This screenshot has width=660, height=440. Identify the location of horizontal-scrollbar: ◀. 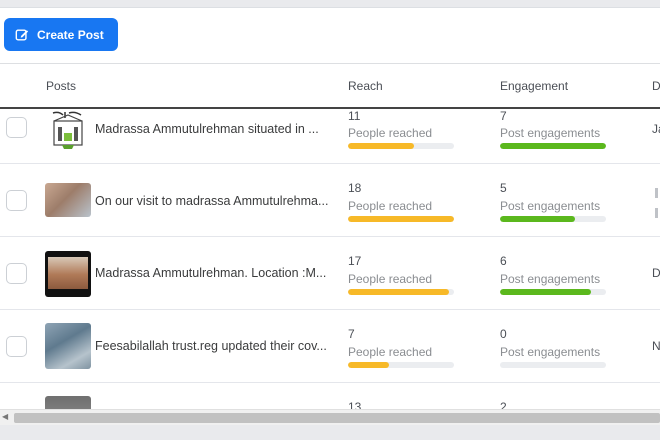
(330, 417).